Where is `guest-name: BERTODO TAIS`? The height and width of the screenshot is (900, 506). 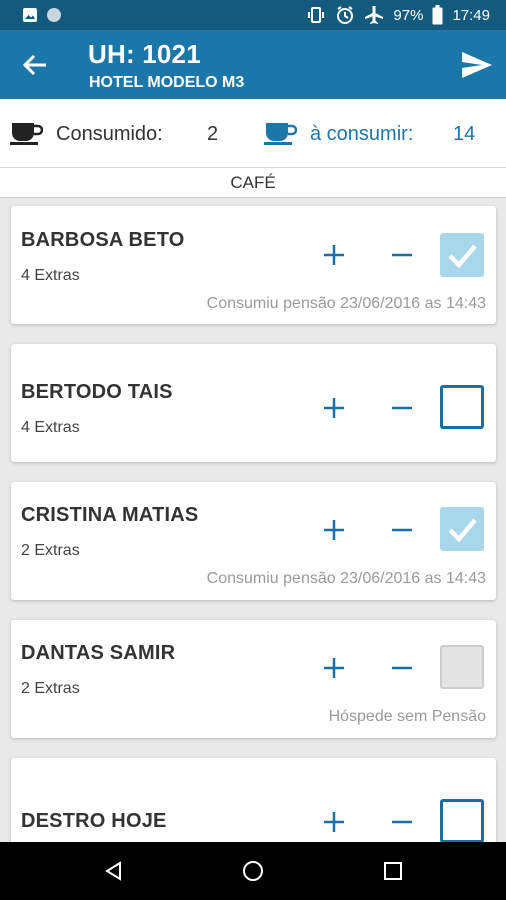 guest-name: BERTODO TAIS is located at coordinates (97, 392).